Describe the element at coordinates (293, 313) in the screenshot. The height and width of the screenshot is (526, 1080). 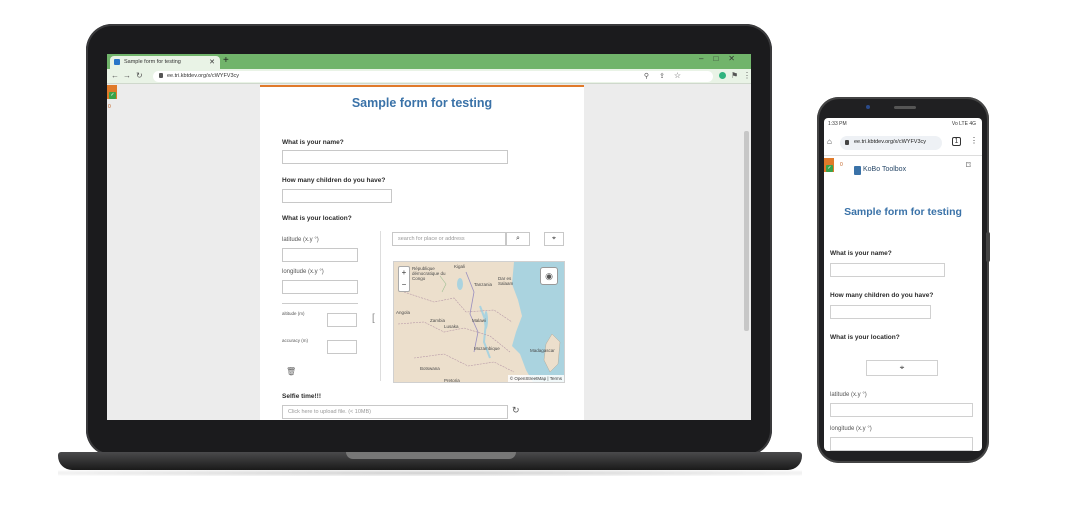
I see `altitude-label: altitude (m)` at that location.